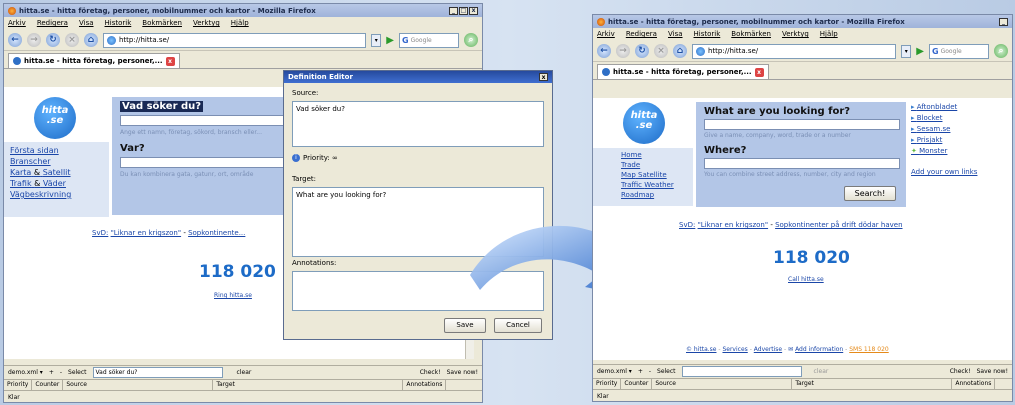 This screenshot has height=405, width=1015. I want to click on add-your-own-links: Add your own links, so click(944, 172).